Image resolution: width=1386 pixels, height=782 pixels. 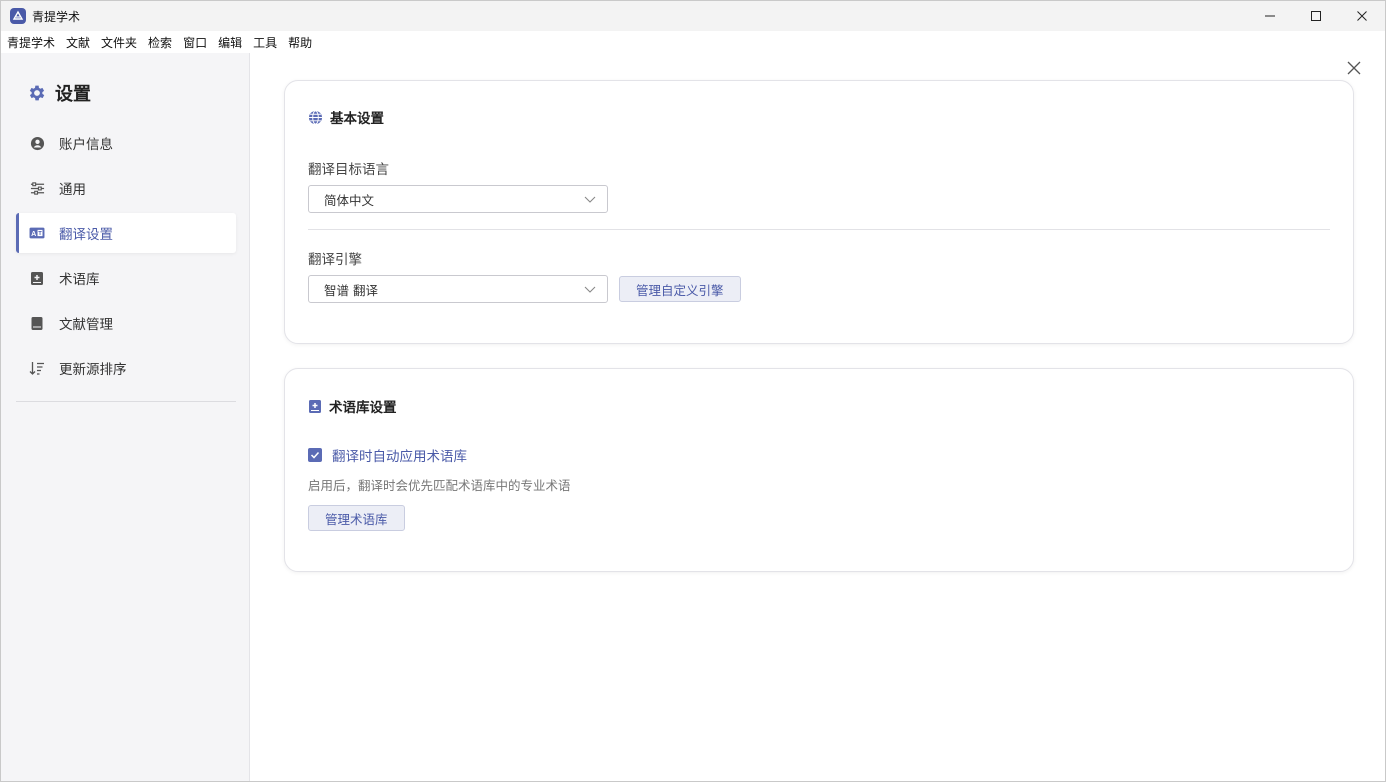 What do you see at coordinates (265, 42) in the screenshot?
I see `menu-tools: 工具` at bounding box center [265, 42].